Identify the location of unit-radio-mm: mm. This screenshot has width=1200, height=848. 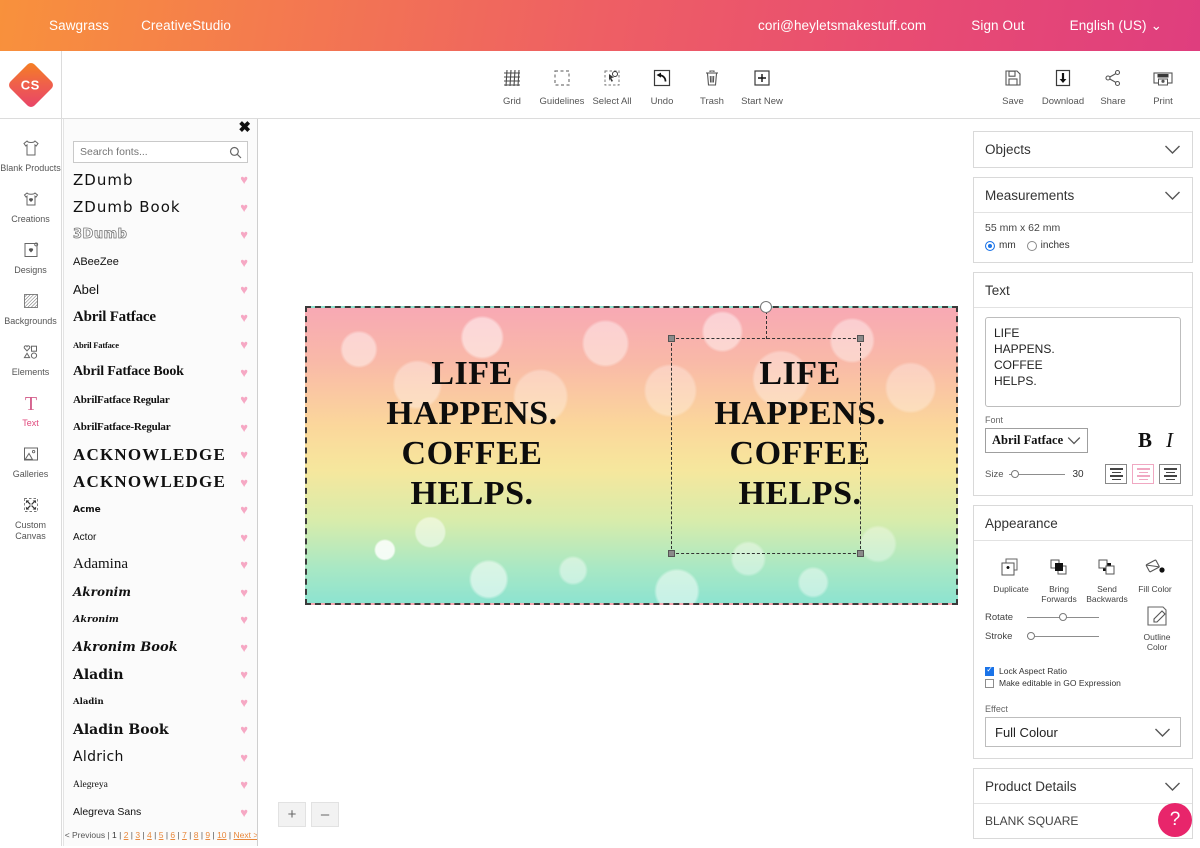
(1000, 245).